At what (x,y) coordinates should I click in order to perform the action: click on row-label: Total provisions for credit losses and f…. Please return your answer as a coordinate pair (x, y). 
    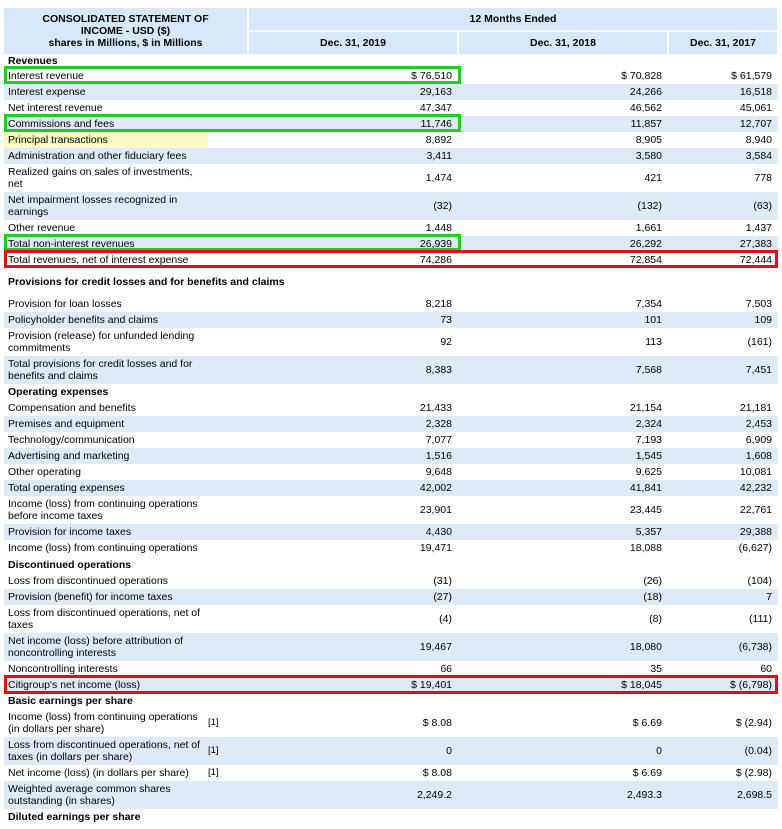
    Looking at the image, I should click on (106, 370).